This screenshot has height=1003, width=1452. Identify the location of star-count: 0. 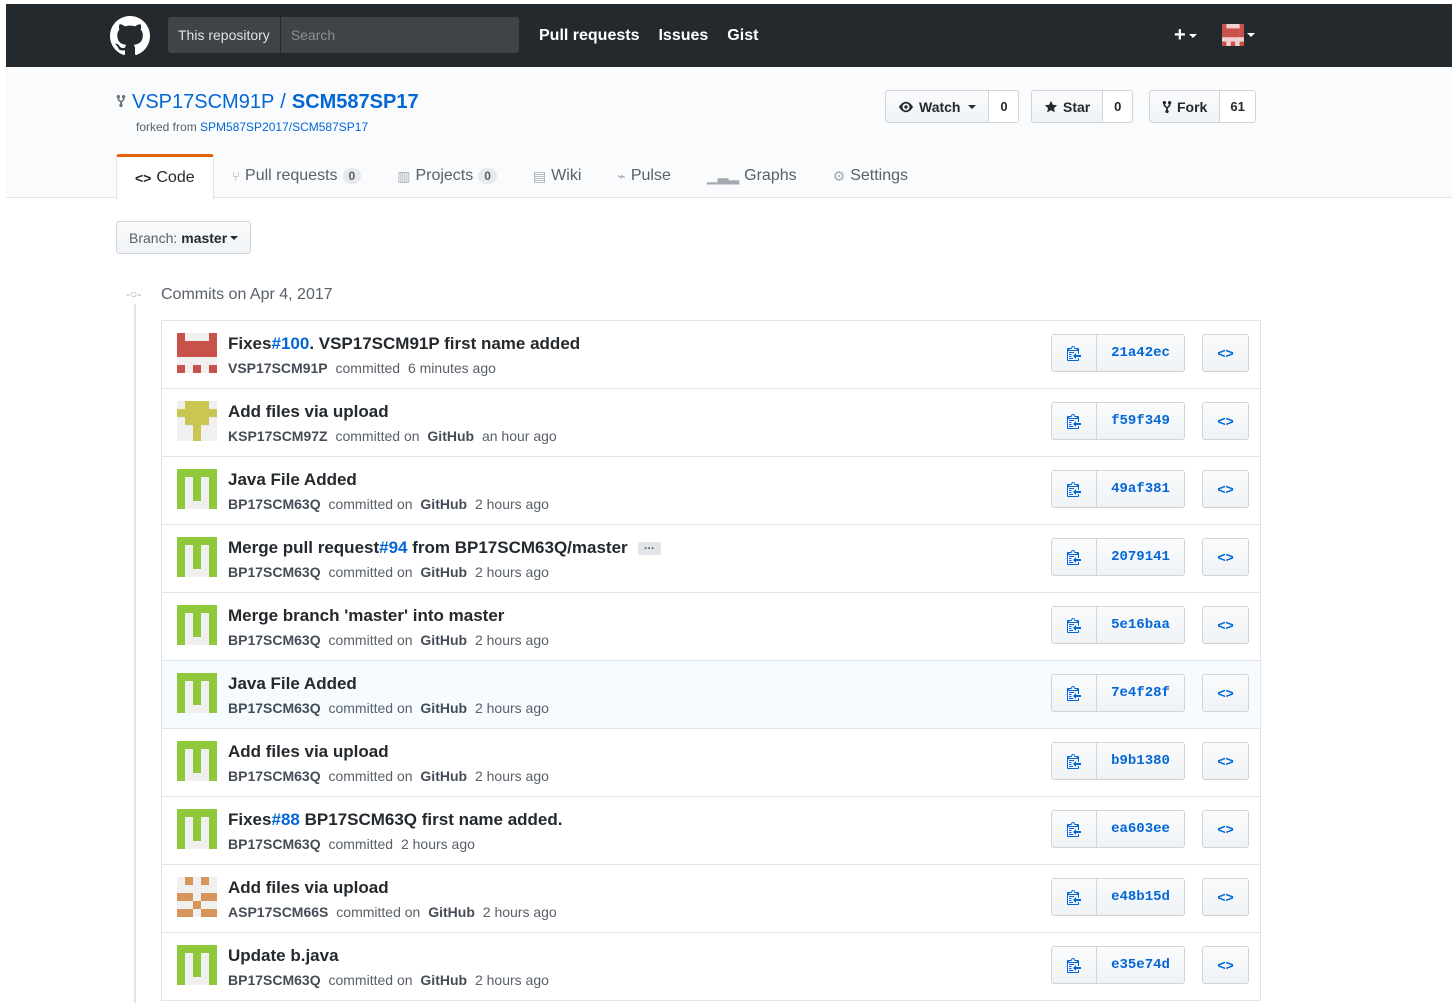
(1118, 106).